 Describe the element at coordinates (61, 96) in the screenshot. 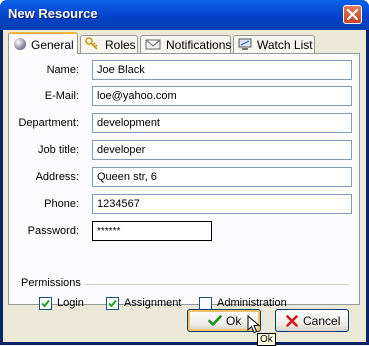

I see `email-label: E-Mail:` at that location.